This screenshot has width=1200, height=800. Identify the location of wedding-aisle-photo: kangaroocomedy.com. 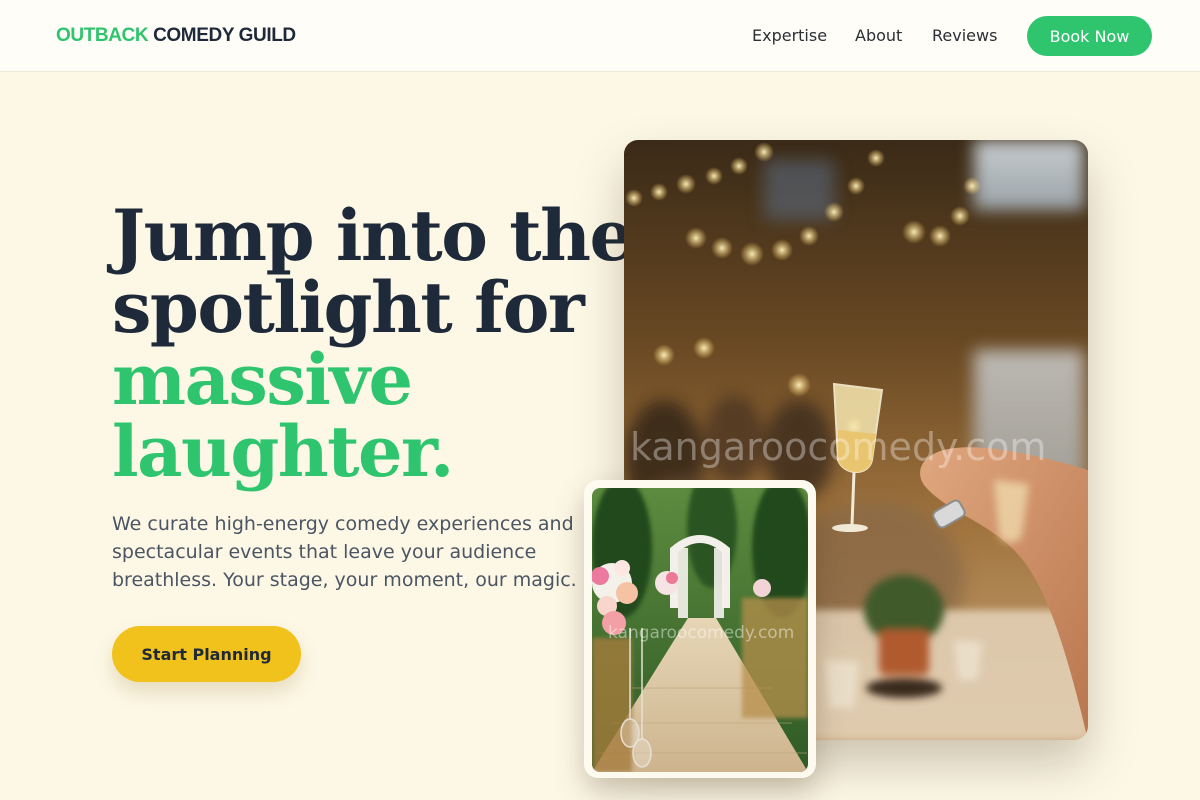
(700, 630).